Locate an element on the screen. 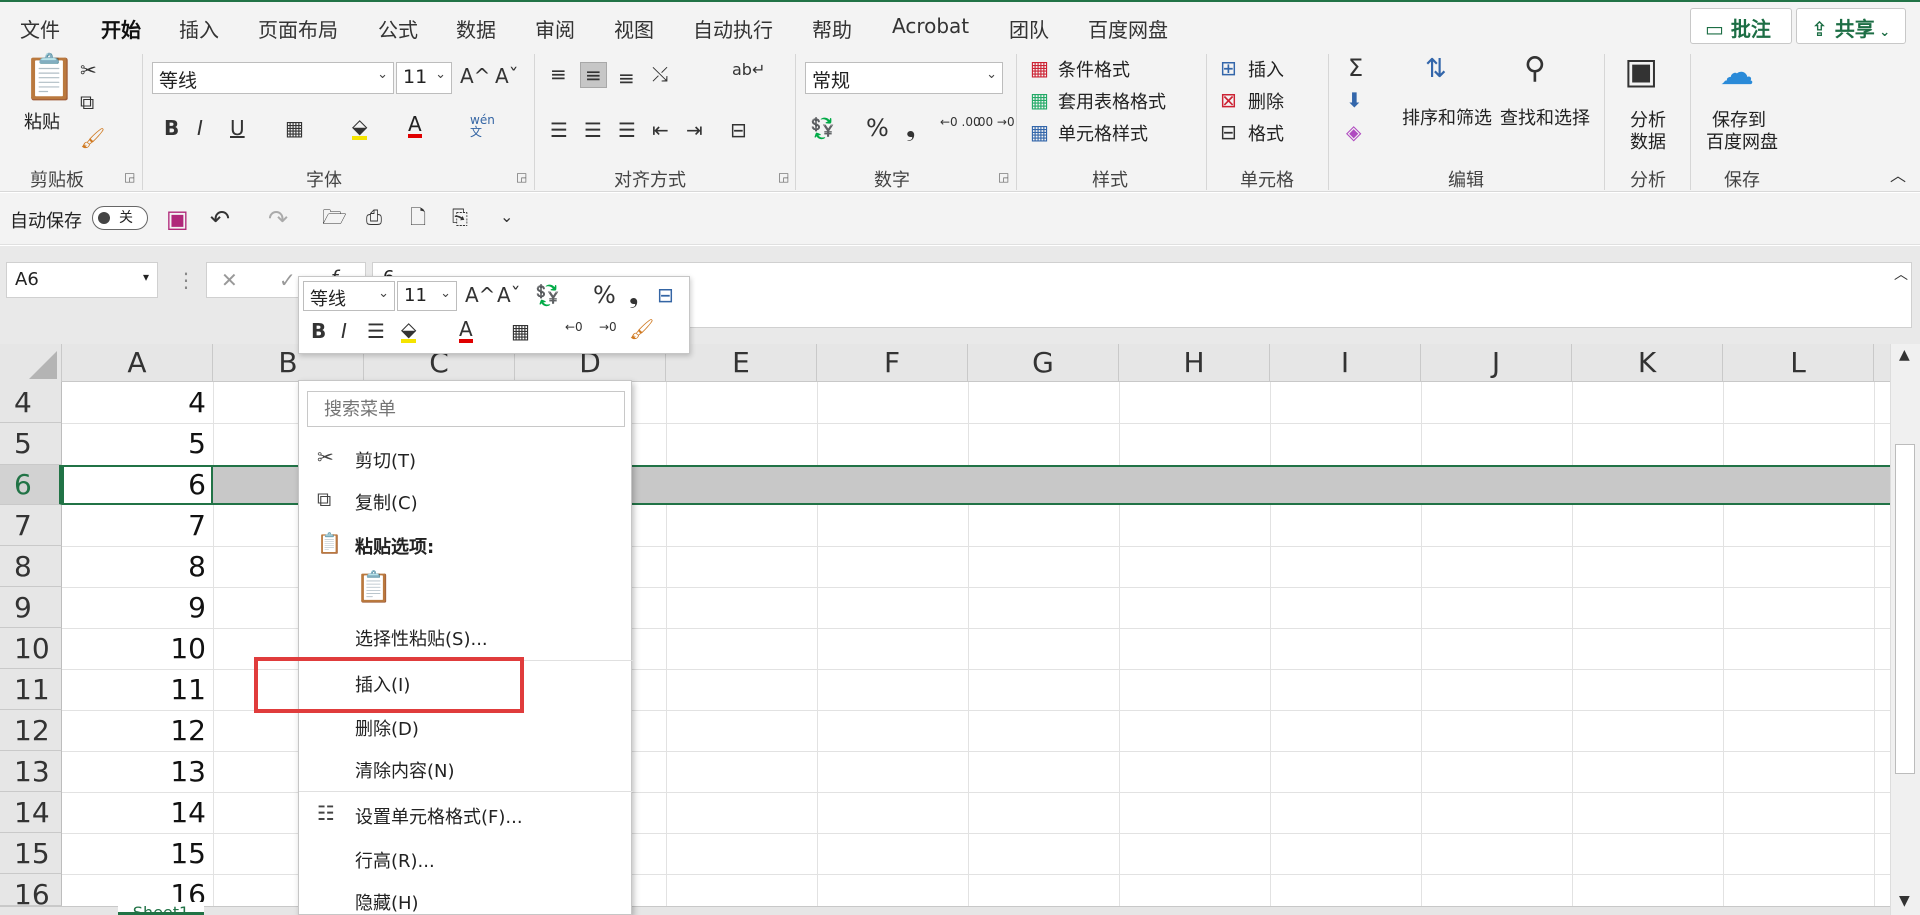  share-button: ⇪ 共享 ⌄ is located at coordinates (1851, 26).